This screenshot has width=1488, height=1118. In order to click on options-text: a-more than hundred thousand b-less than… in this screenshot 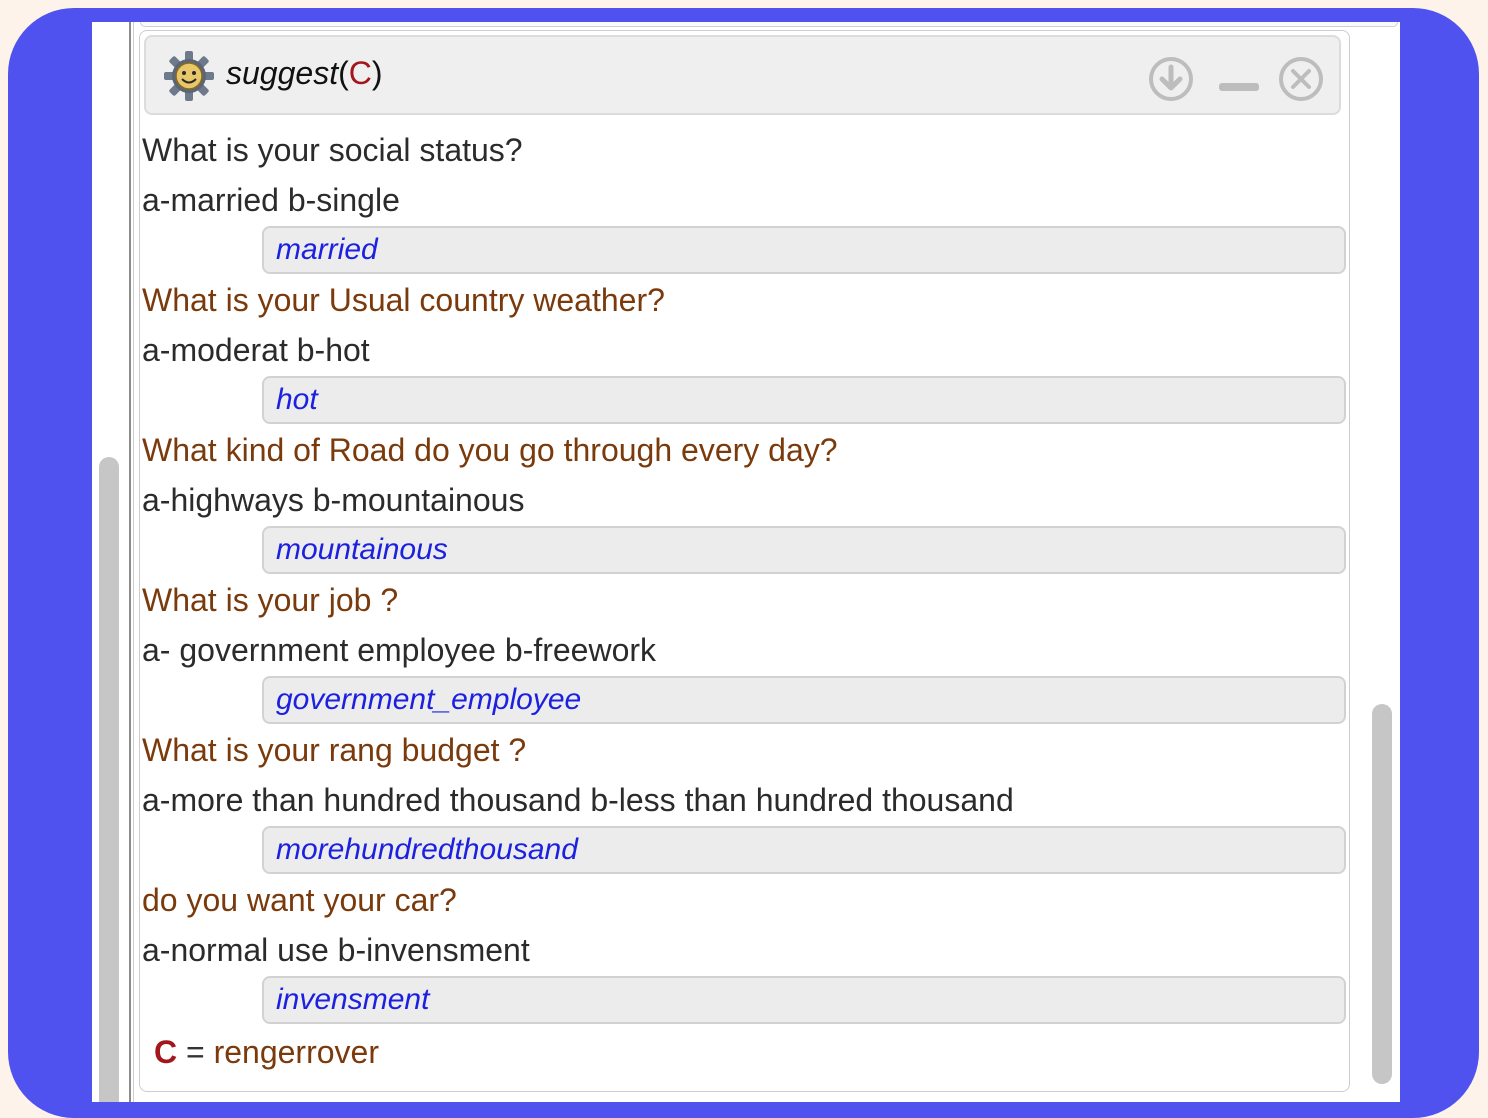, I will do `click(578, 800)`.